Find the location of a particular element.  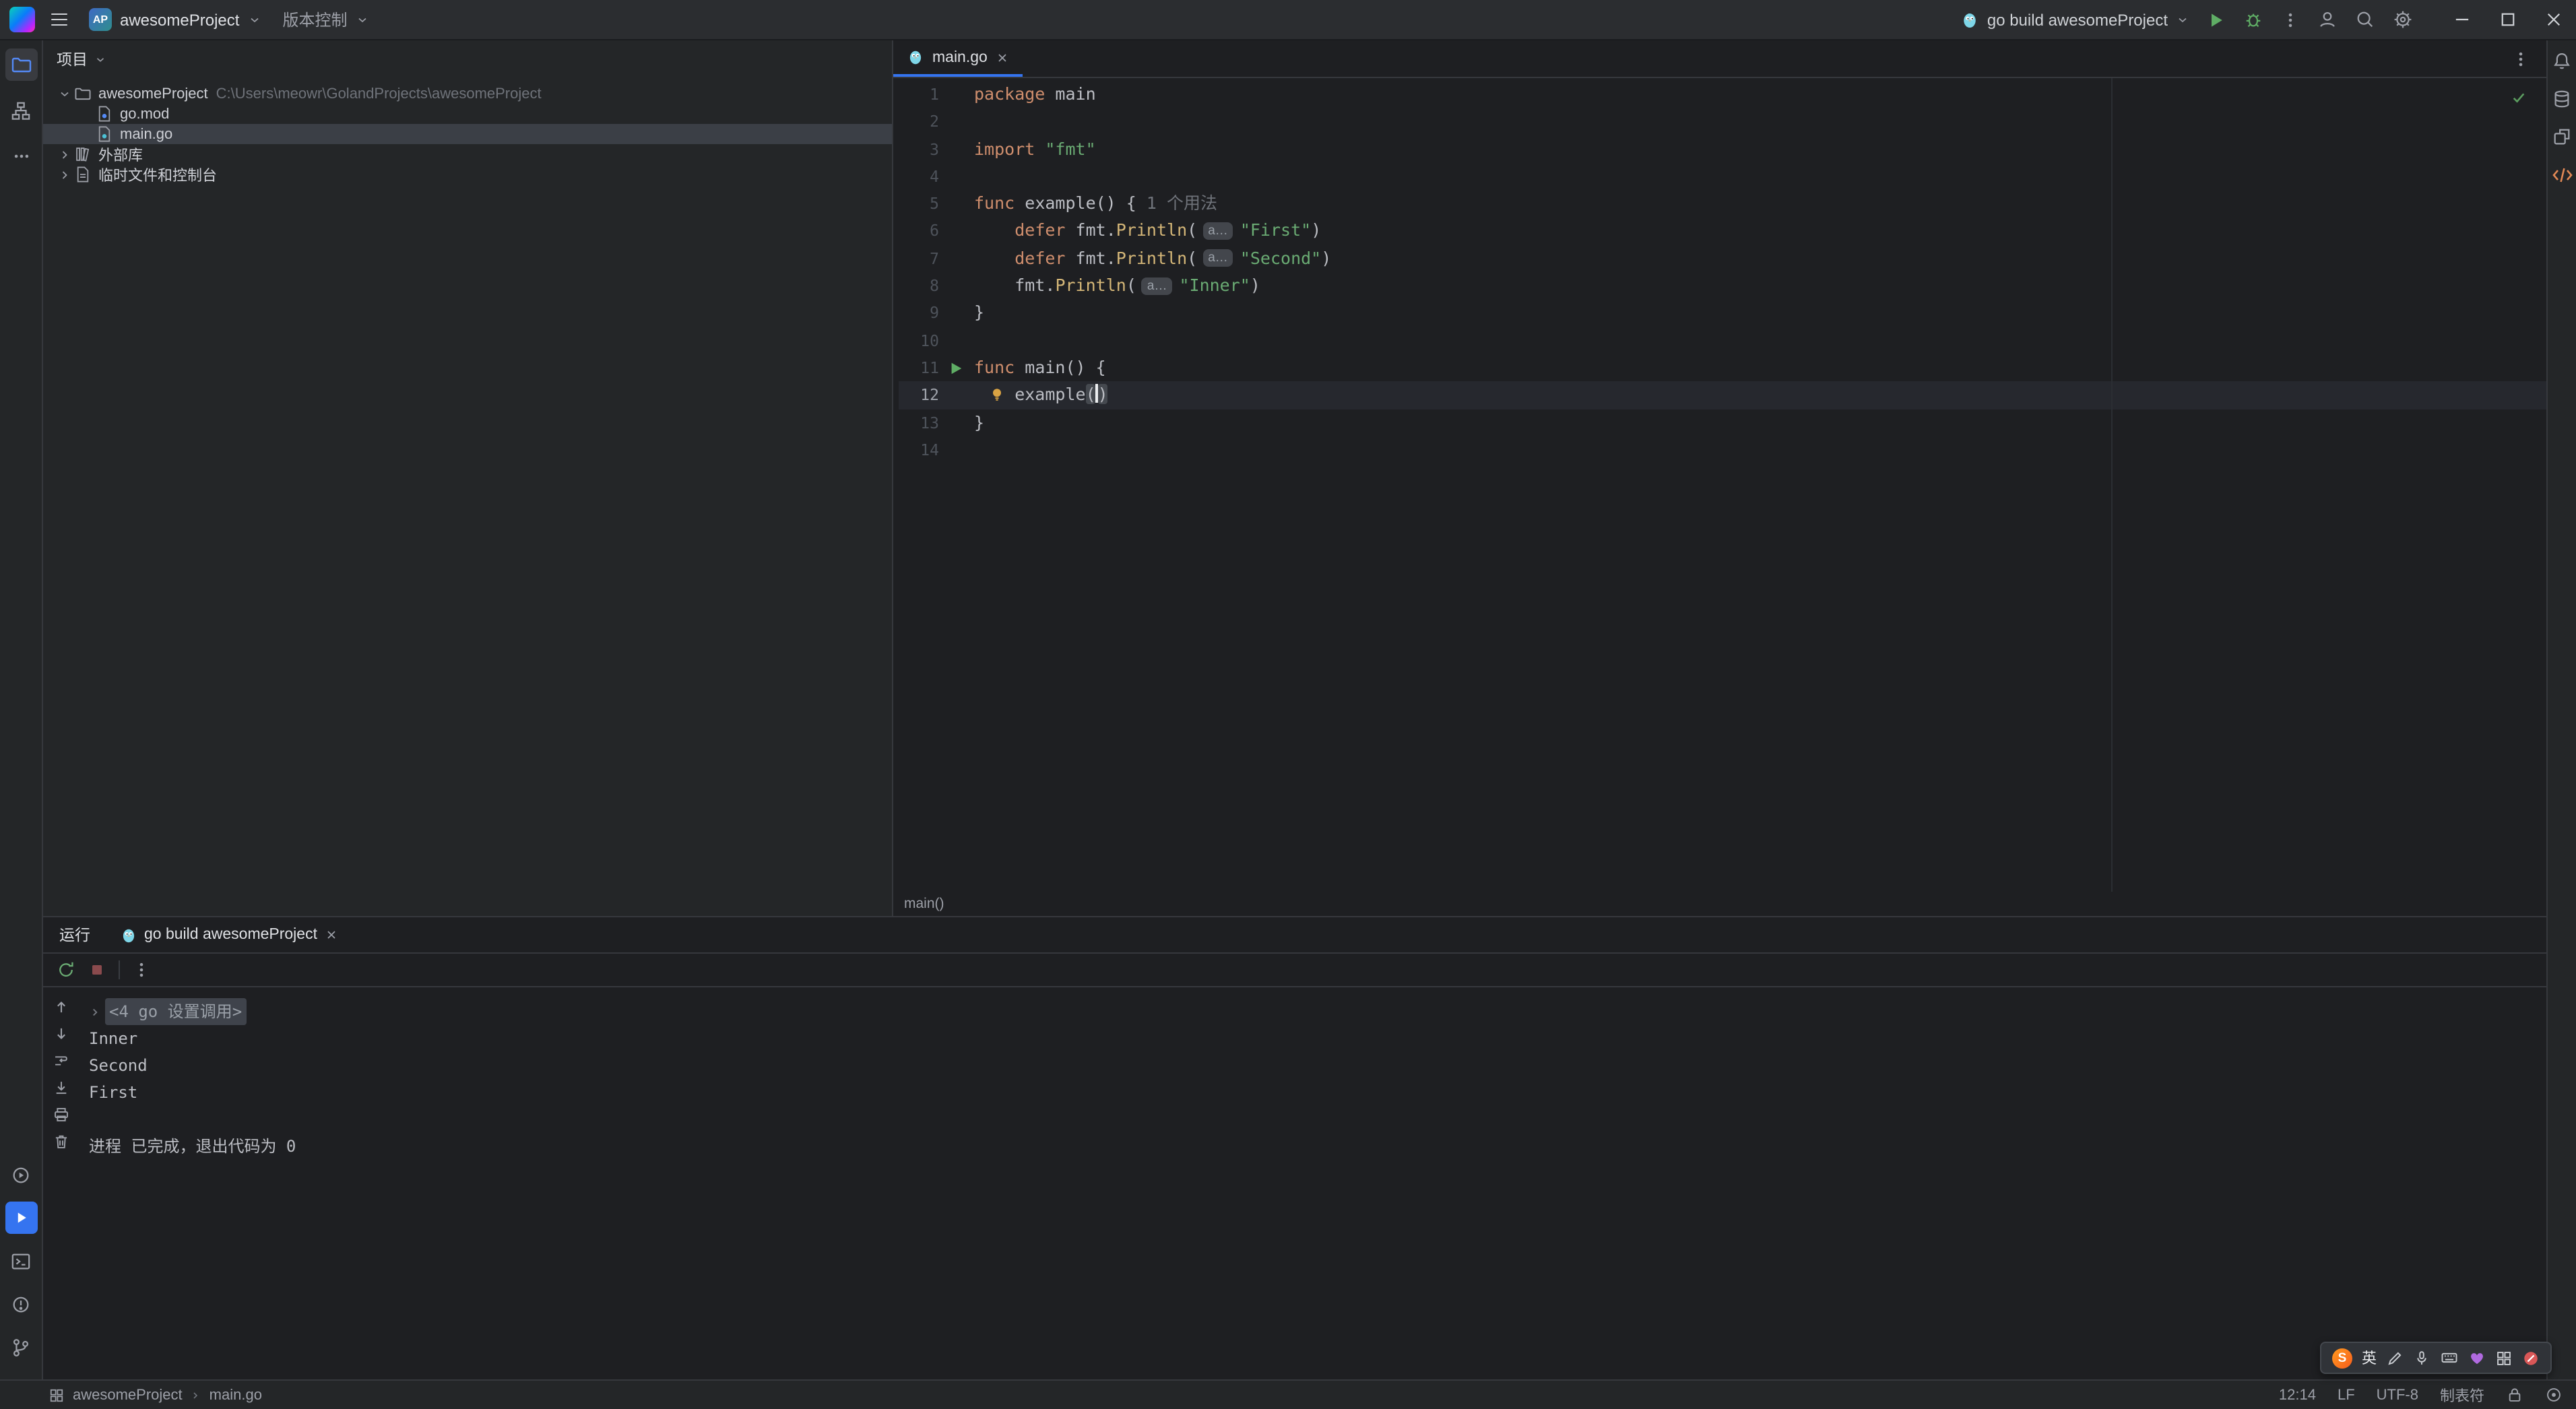

gutter-slot is located at coordinates (955, 395).